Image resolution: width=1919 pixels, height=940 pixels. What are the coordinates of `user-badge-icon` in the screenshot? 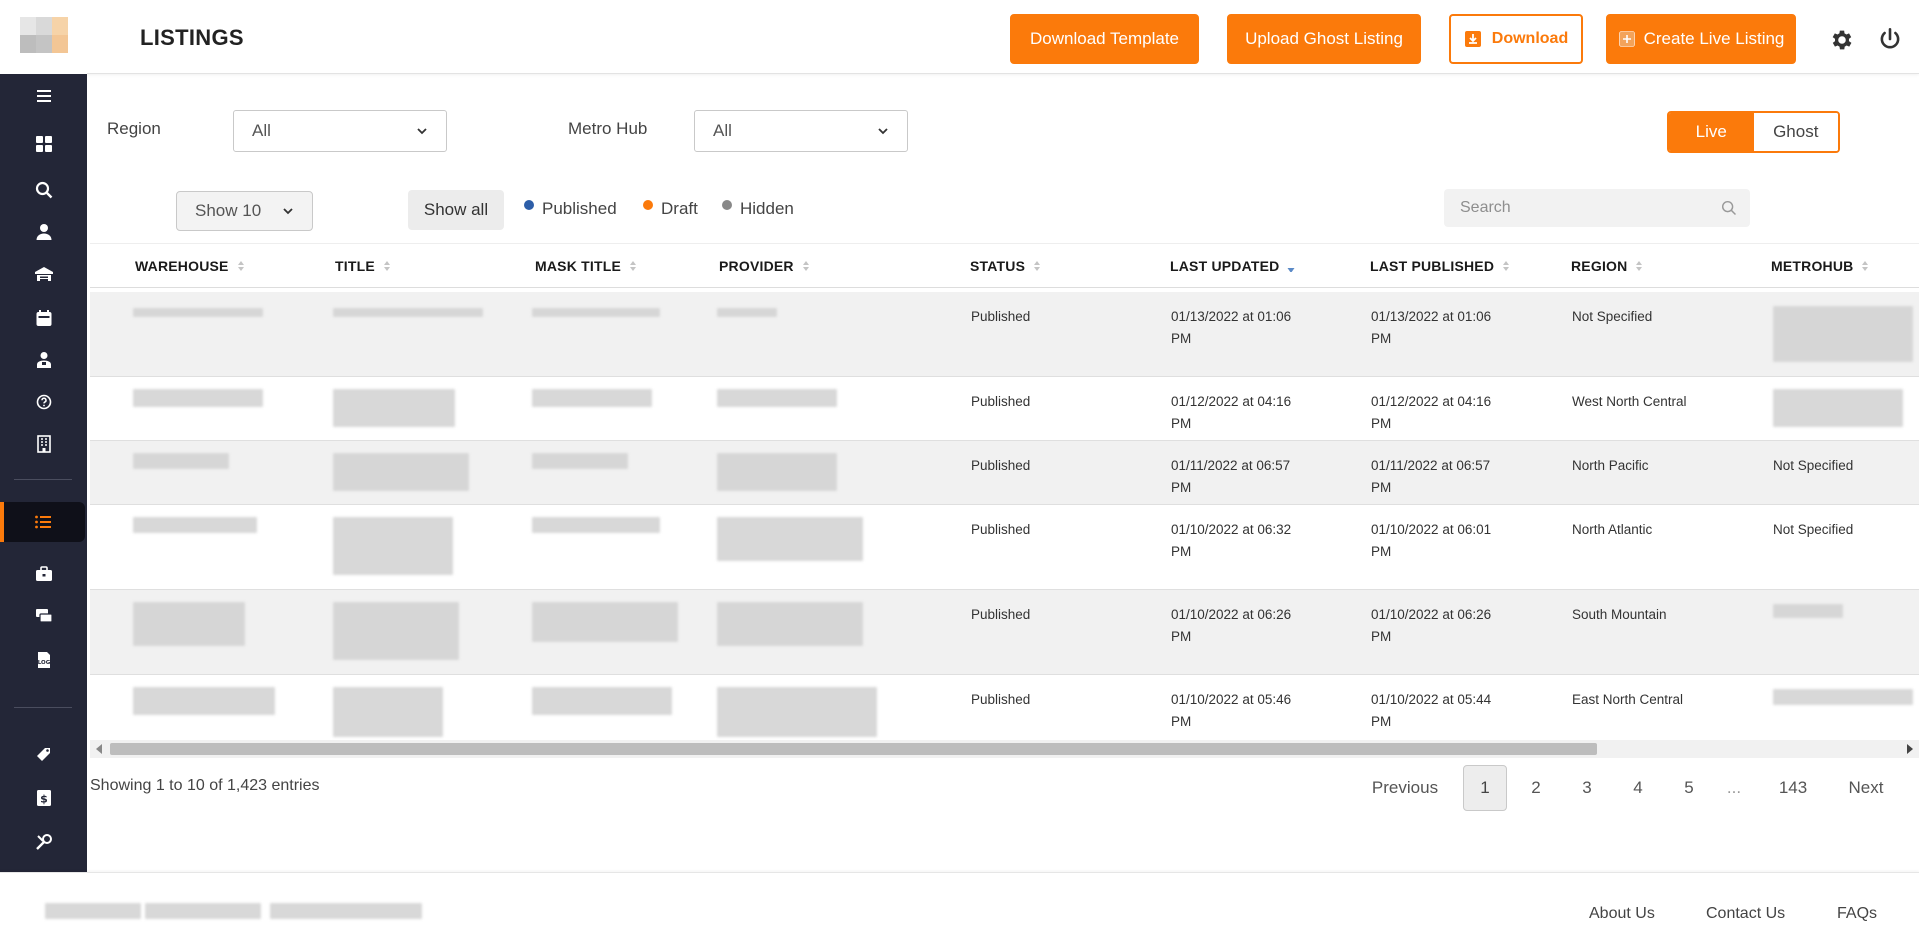 It's located at (43, 360).